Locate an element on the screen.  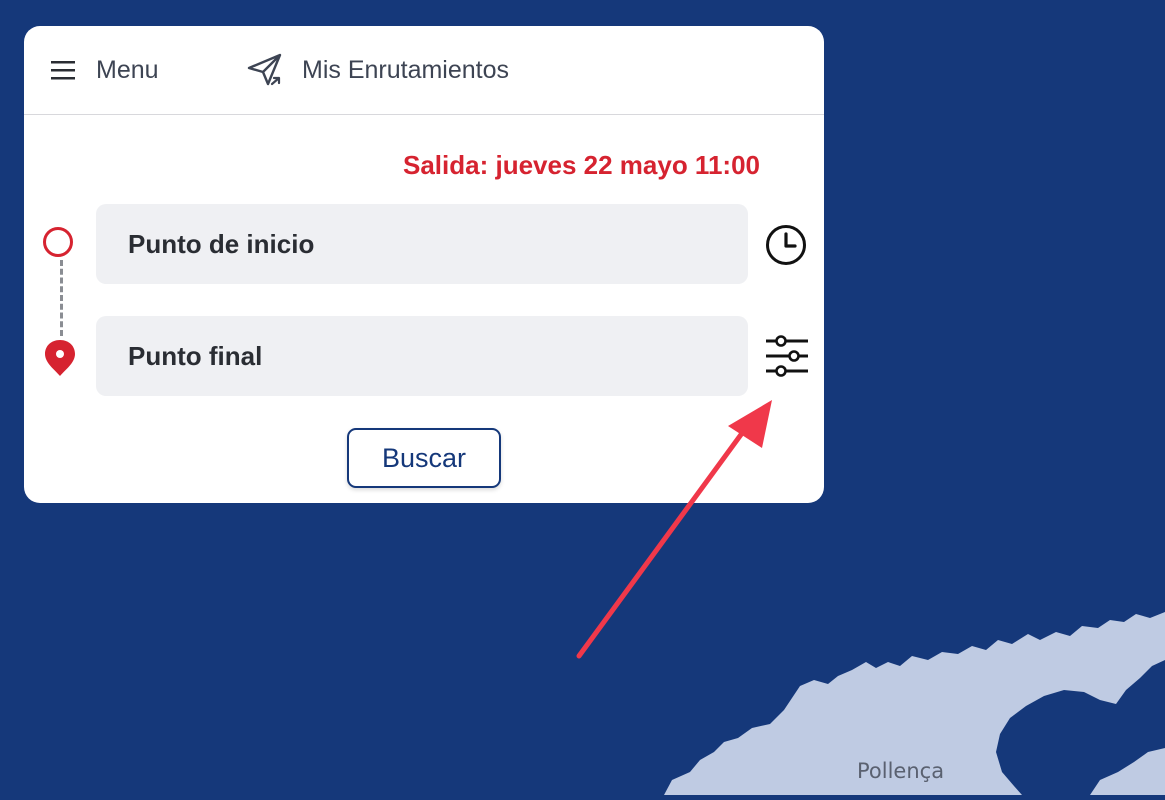
location-pin-icon is located at coordinates (60, 358).